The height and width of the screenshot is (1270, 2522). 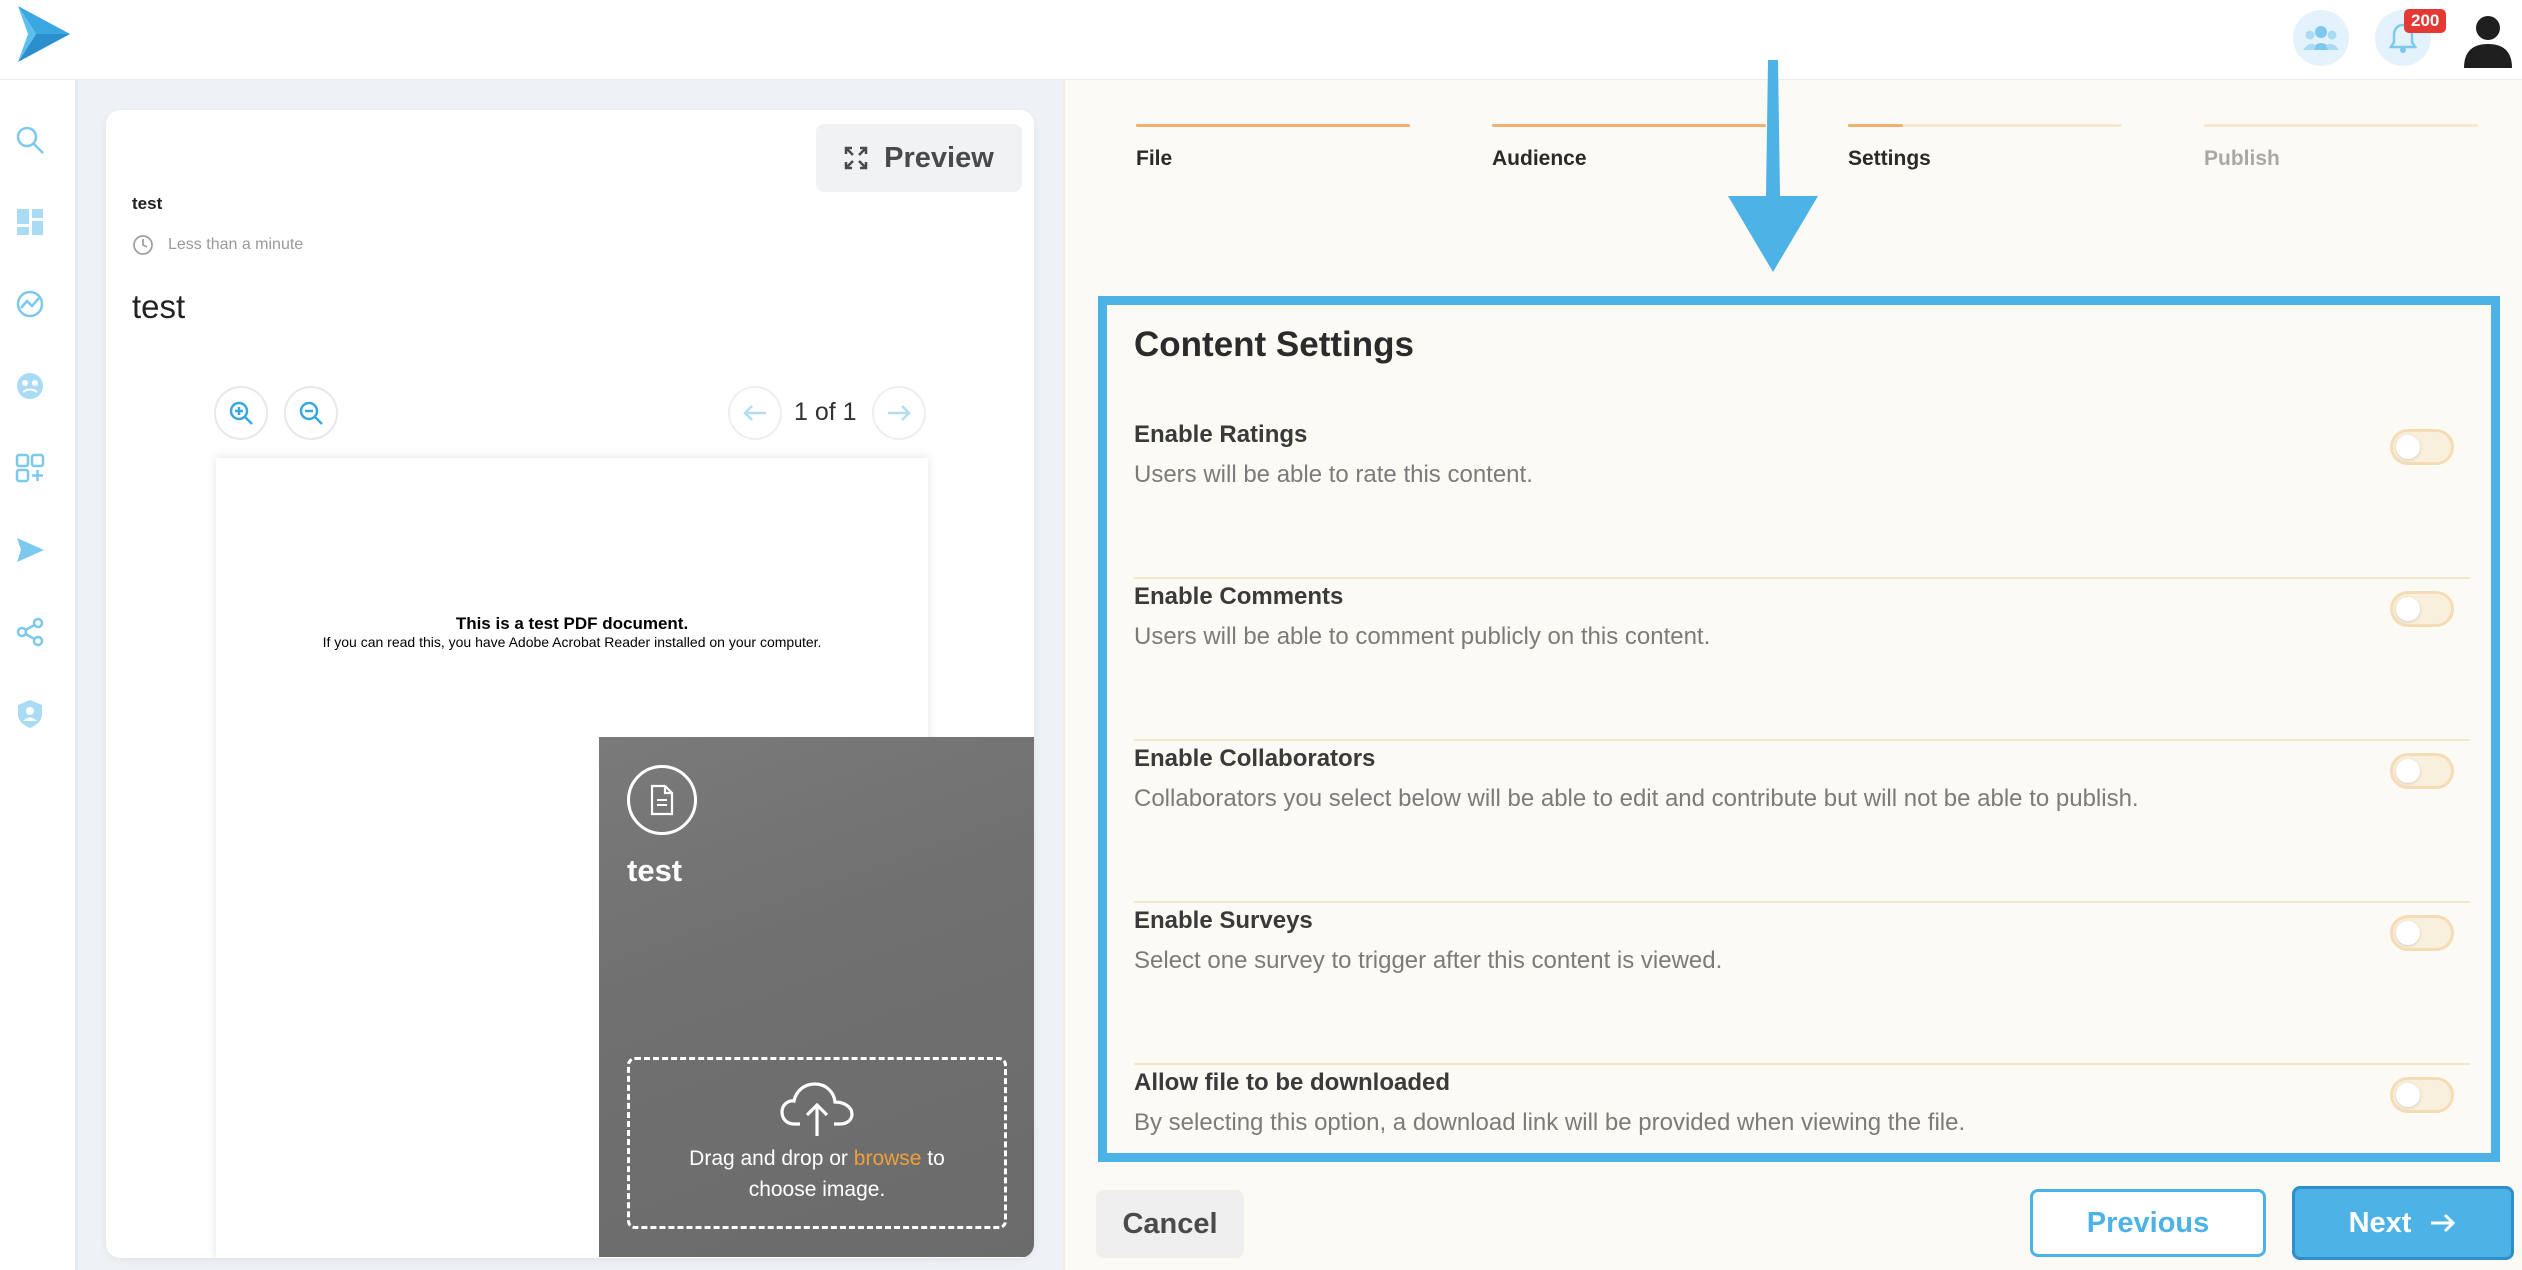 I want to click on shield-user-icon, so click(x=30, y=714).